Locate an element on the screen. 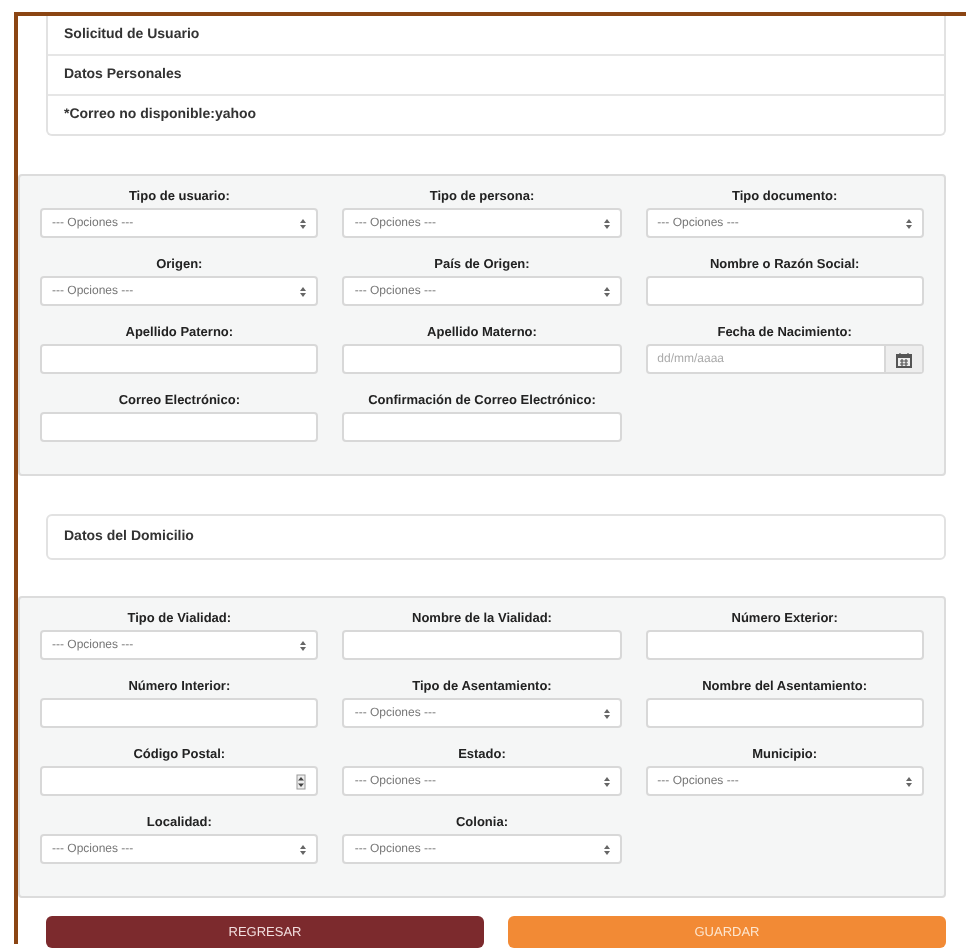  number-field is located at coordinates (179, 781).